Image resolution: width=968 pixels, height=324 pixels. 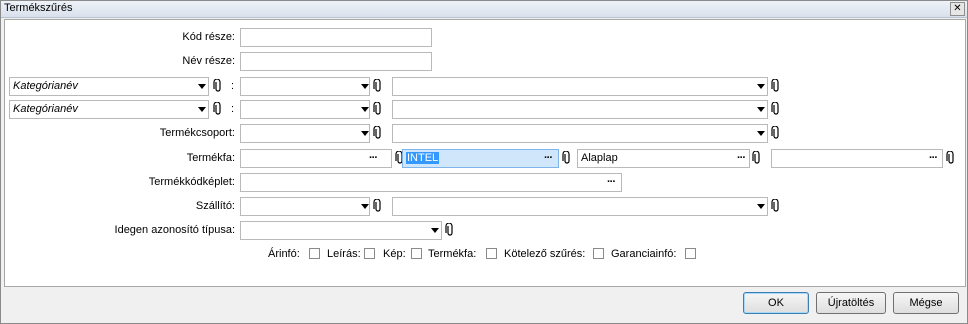 I want to click on title-bar: Termékszűrés ✕, so click(x=484, y=9).